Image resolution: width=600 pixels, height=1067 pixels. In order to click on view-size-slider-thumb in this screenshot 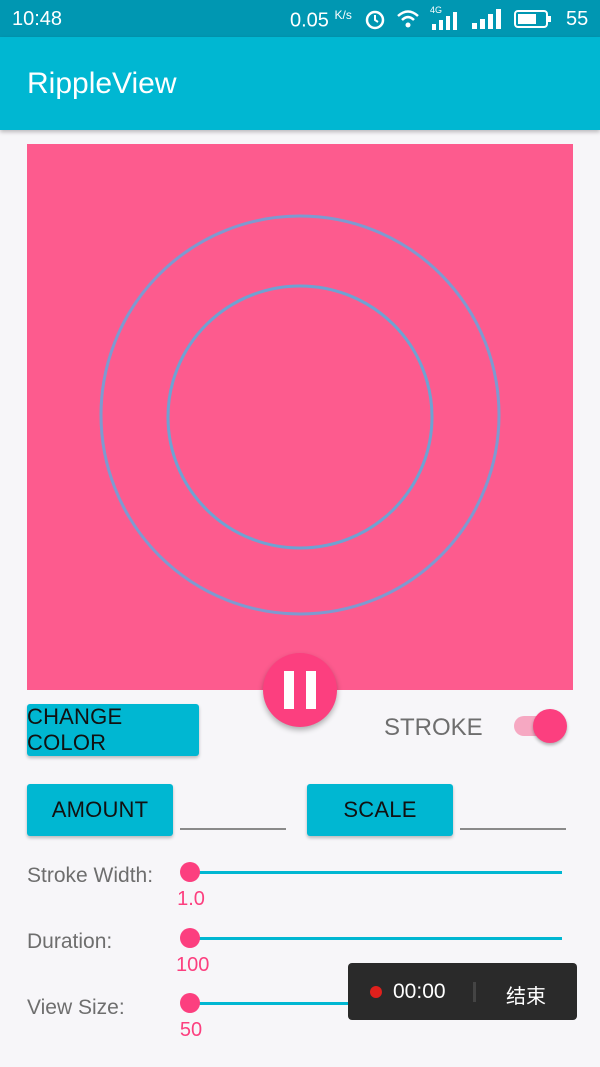, I will do `click(190, 1003)`.